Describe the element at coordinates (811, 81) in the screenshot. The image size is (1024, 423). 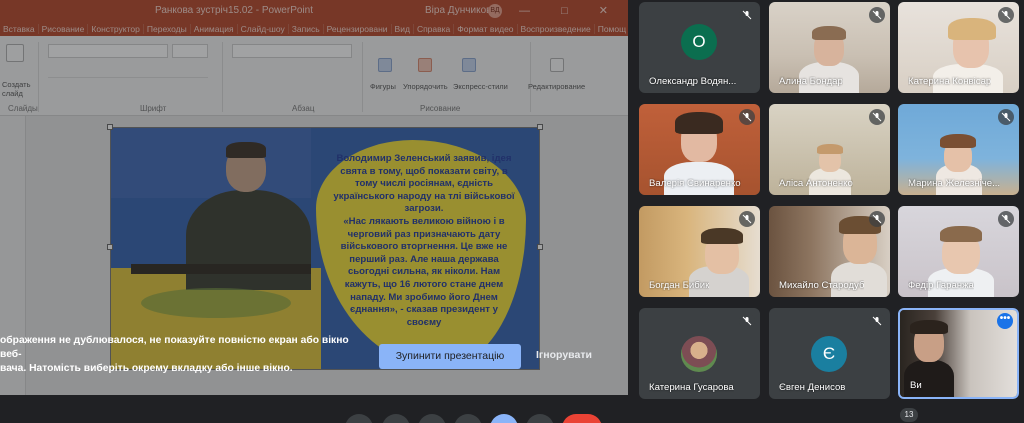
I see `participant-name: Алина Бондар` at that location.